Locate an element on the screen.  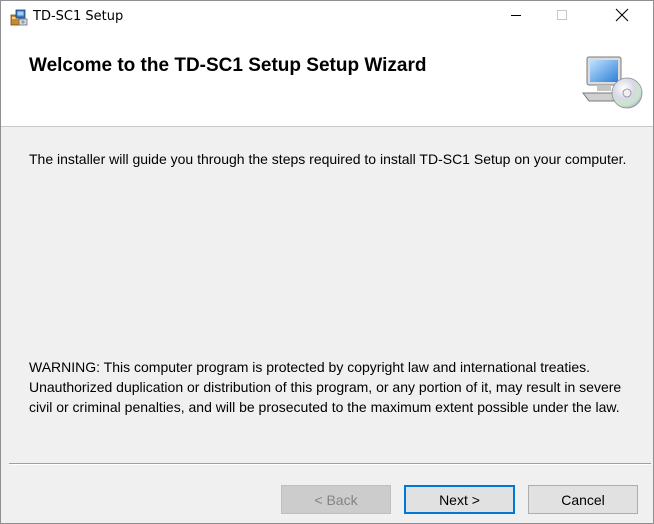
window-title: TD-SC1 Setup is located at coordinates (78, 16).